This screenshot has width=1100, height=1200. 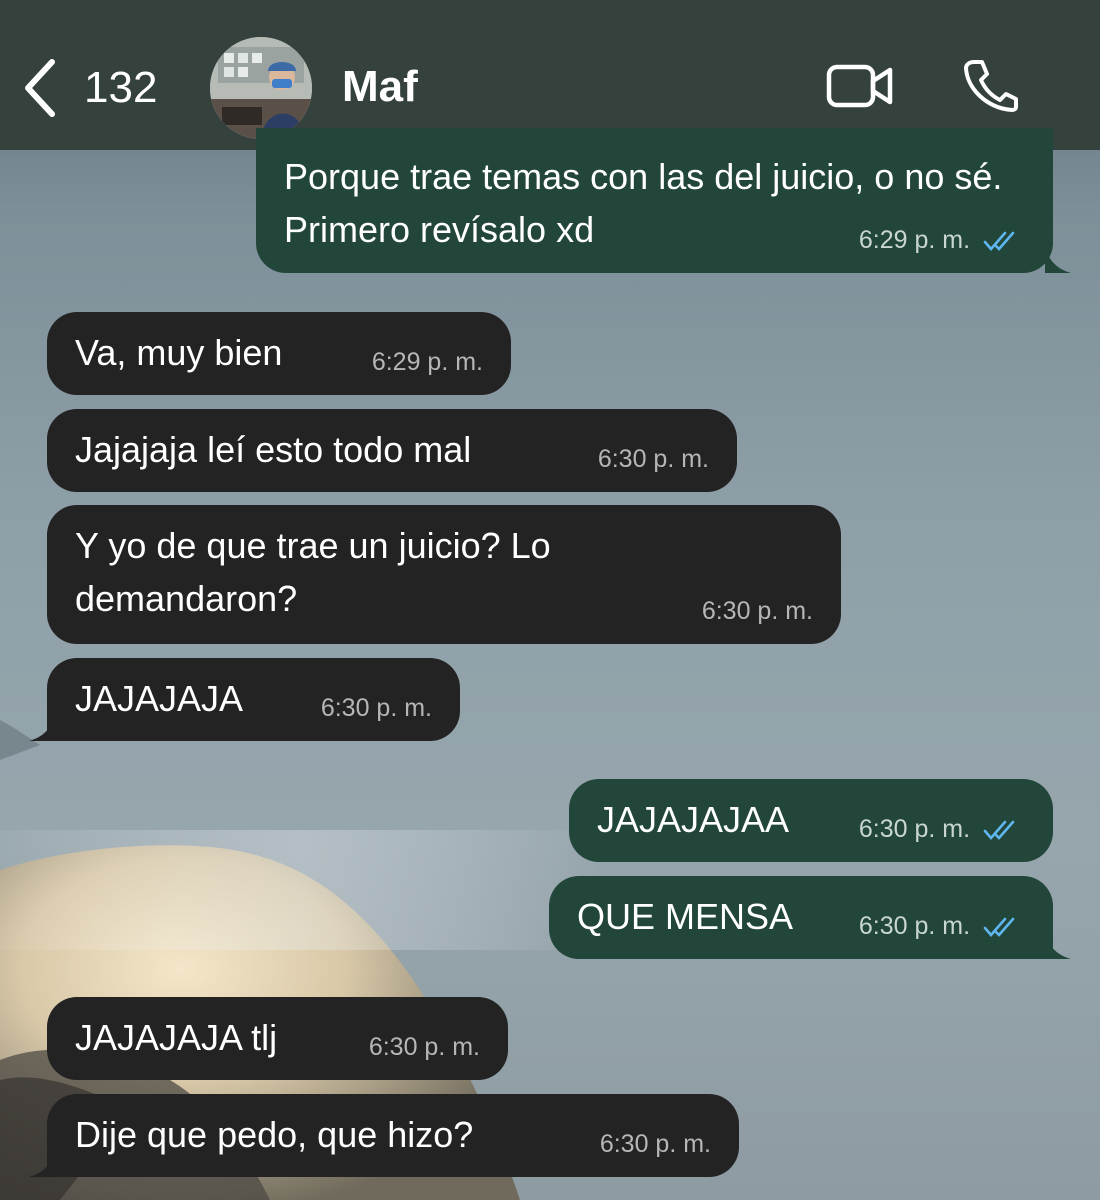 I want to click on phone-icon, so click(x=991, y=86).